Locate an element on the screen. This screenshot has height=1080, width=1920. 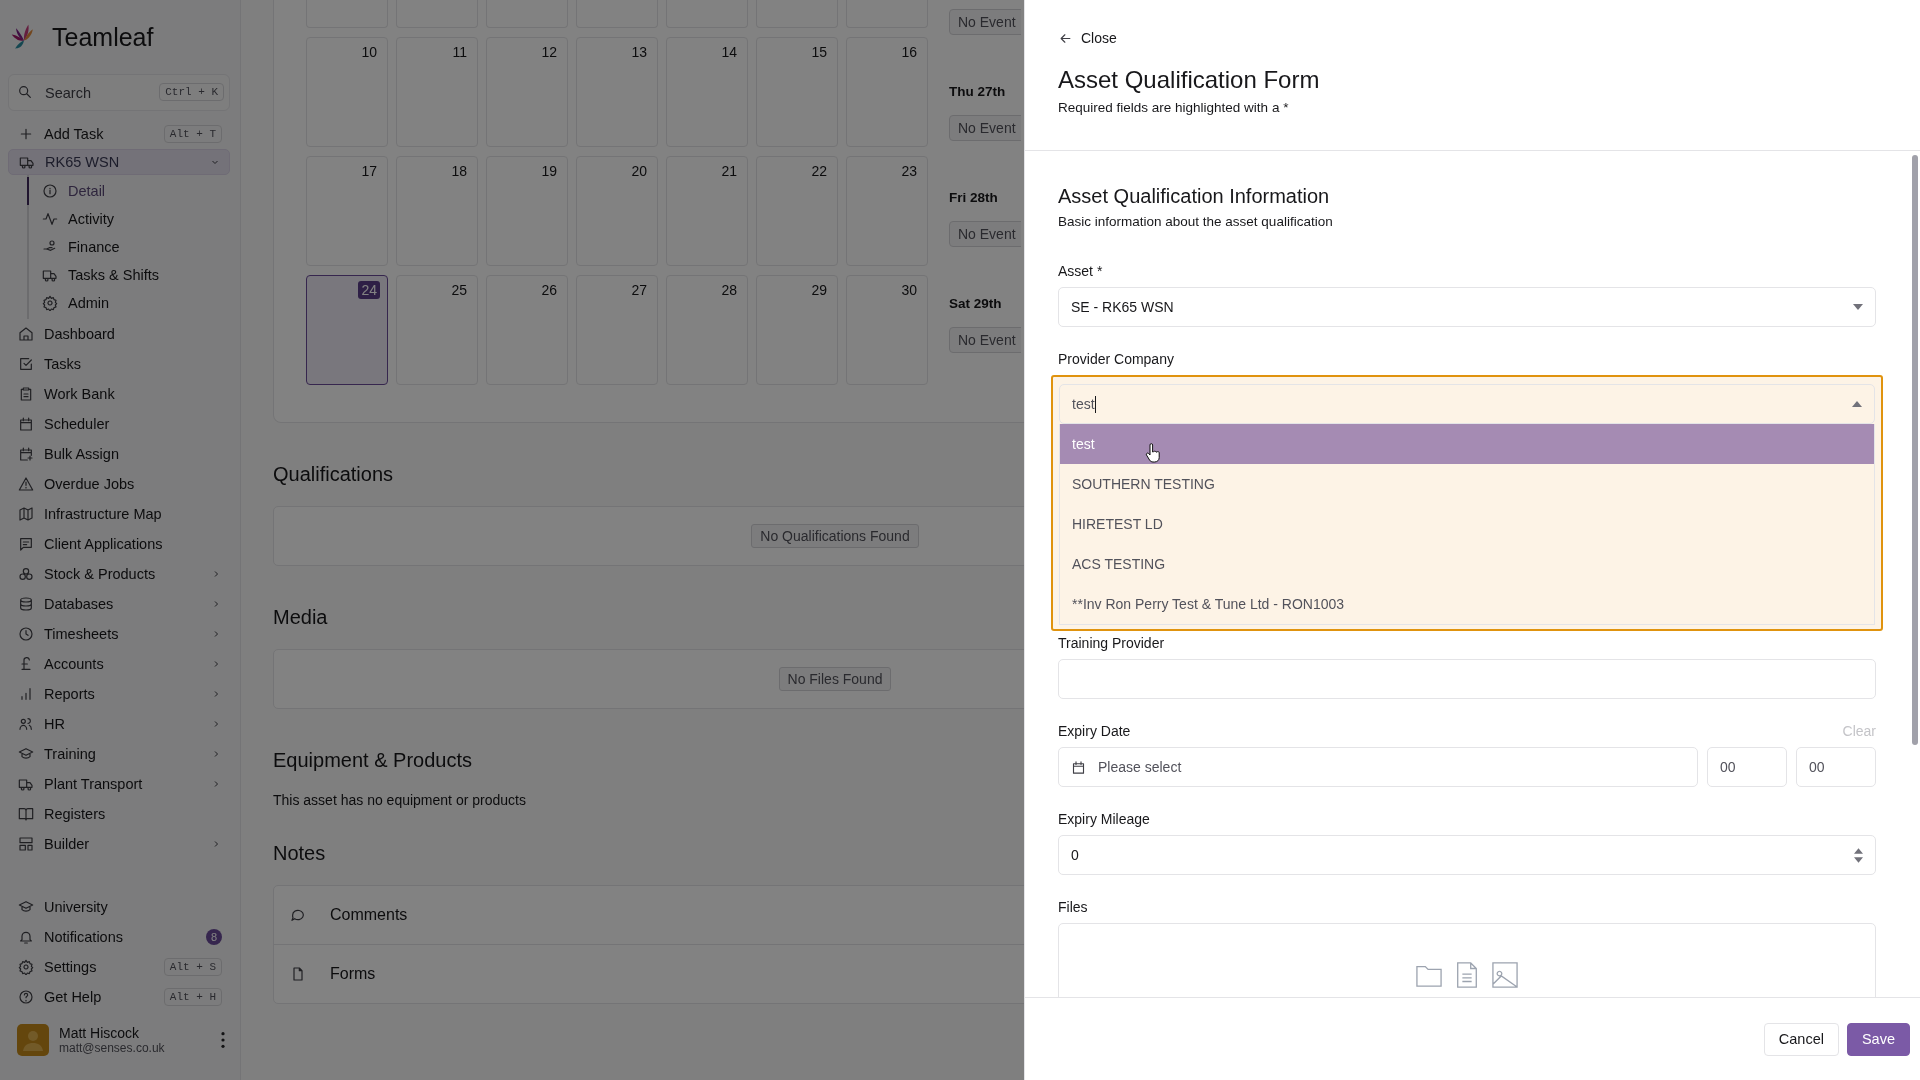
menu-item: Work Bank is located at coordinates (119, 394).